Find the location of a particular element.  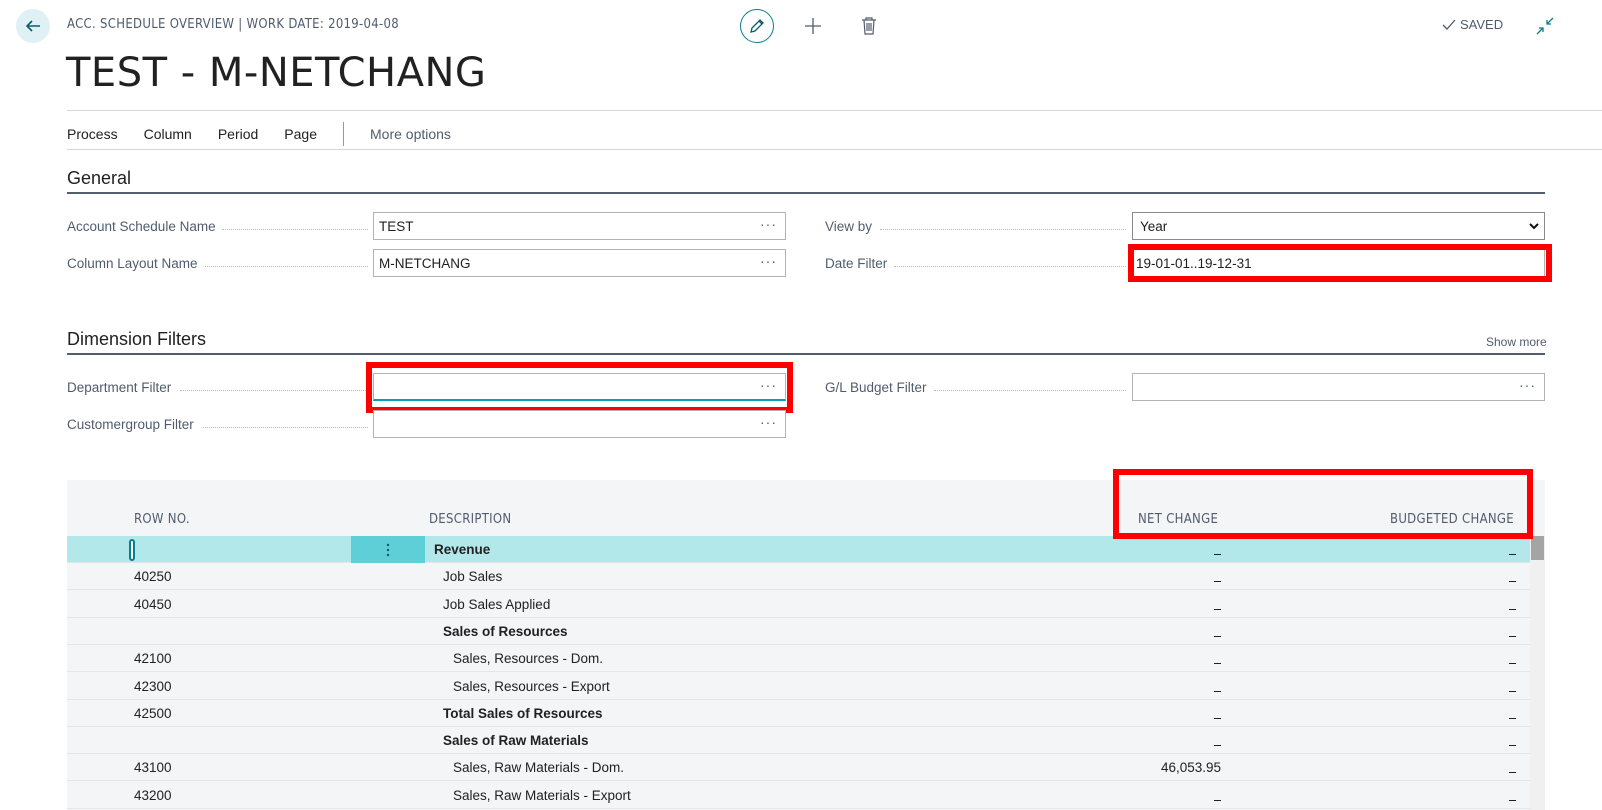

delete-button is located at coordinates (869, 26).